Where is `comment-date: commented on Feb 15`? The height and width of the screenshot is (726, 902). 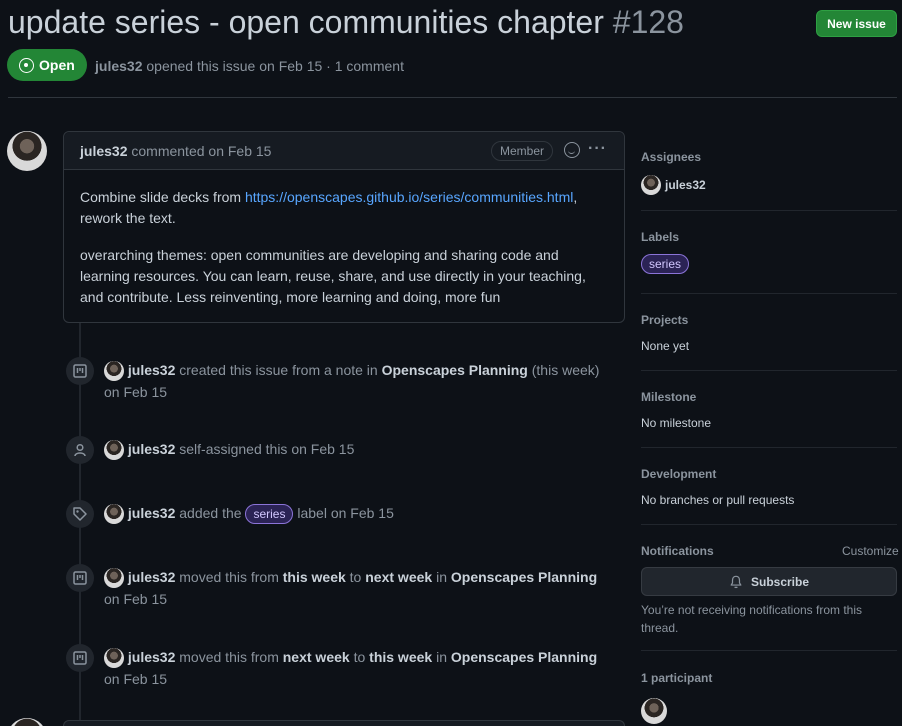 comment-date: commented on Feb 15 is located at coordinates (201, 151).